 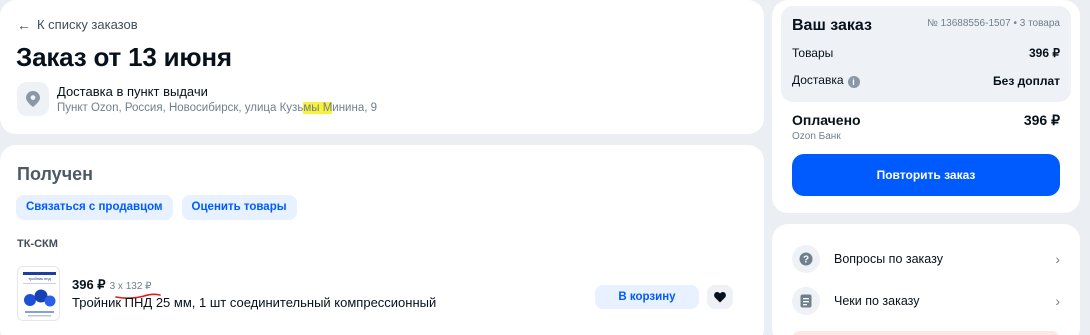 What do you see at coordinates (38, 293) in the screenshot?
I see `product-thumbnail: тройник пнд` at bounding box center [38, 293].